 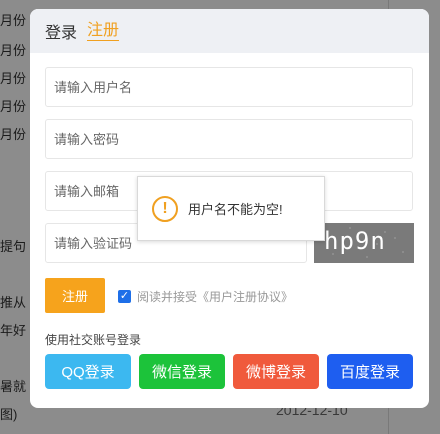 I want to click on toast-message: 用户名不能为空!, so click(x=235, y=209).